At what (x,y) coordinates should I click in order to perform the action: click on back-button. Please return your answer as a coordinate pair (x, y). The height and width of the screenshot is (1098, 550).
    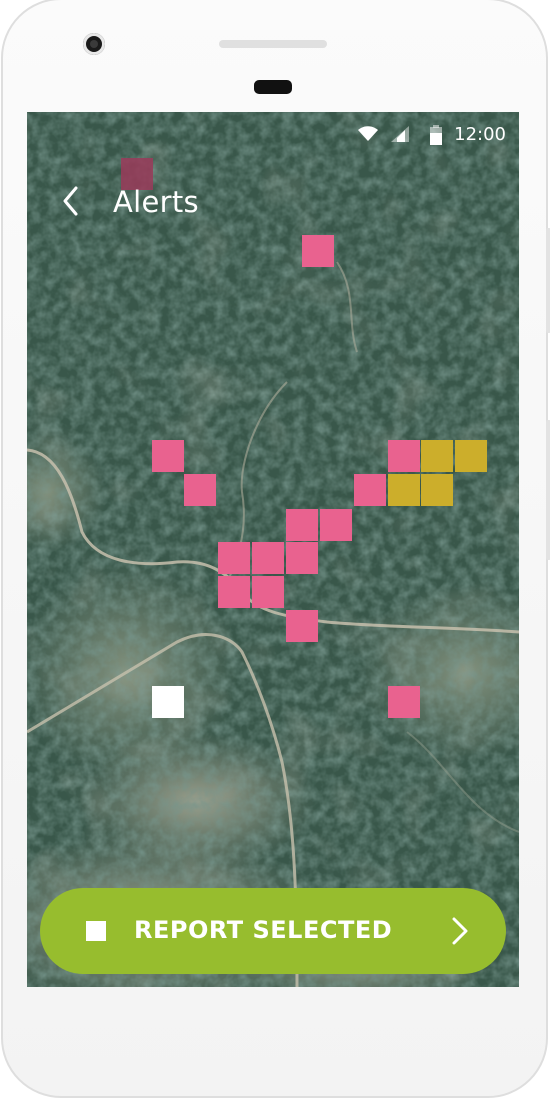
    Looking at the image, I should click on (72, 201).